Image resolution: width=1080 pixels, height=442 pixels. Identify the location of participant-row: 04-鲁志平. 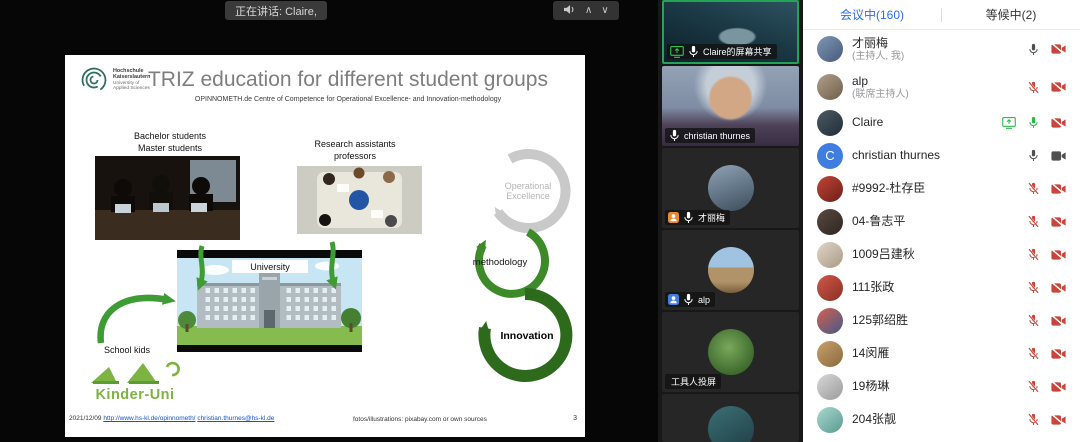
(941, 221).